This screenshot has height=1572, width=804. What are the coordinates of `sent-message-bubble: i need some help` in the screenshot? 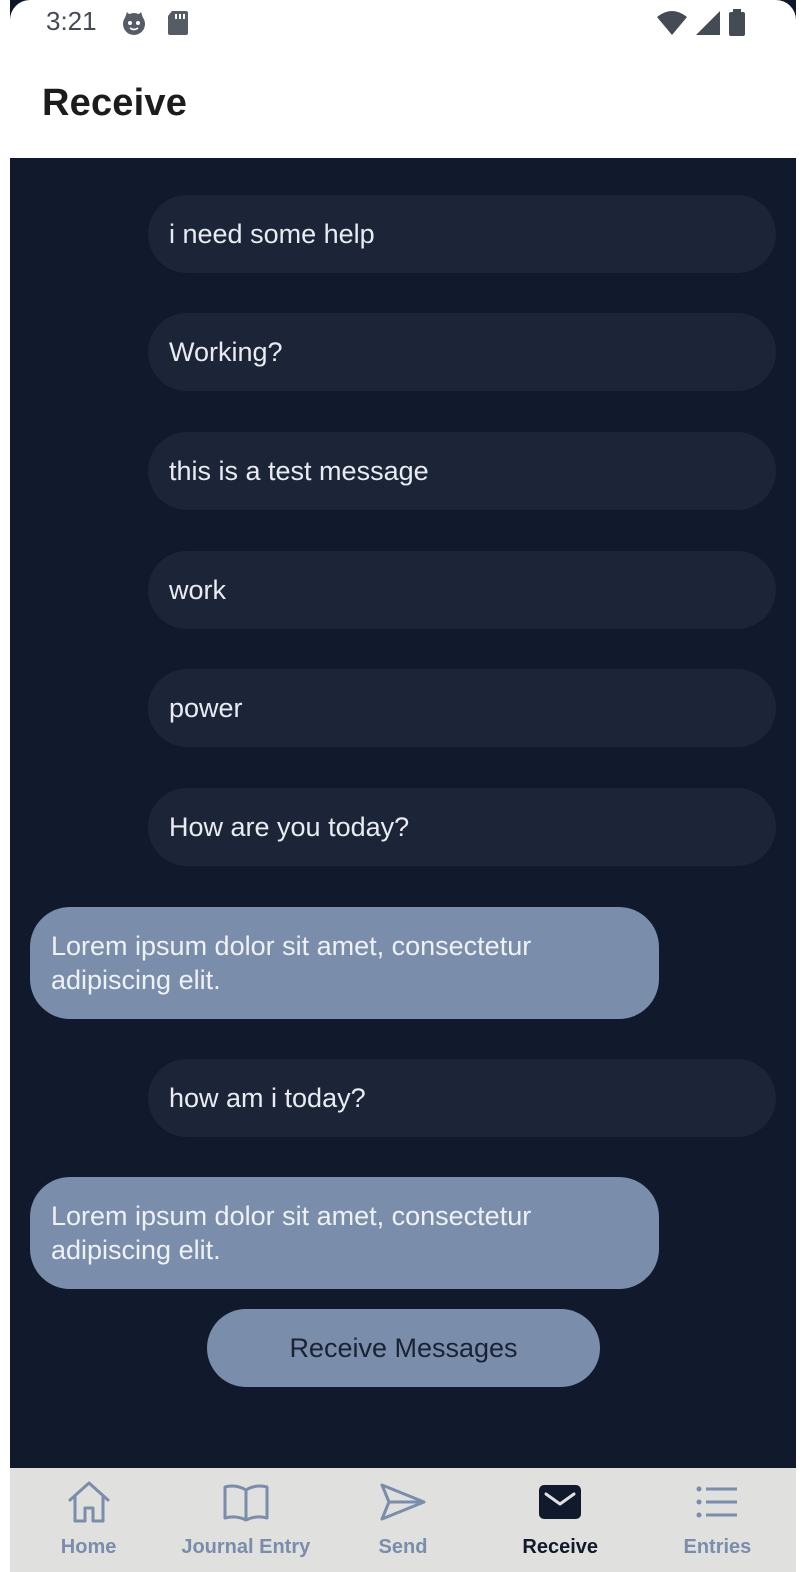 It's located at (462, 234).